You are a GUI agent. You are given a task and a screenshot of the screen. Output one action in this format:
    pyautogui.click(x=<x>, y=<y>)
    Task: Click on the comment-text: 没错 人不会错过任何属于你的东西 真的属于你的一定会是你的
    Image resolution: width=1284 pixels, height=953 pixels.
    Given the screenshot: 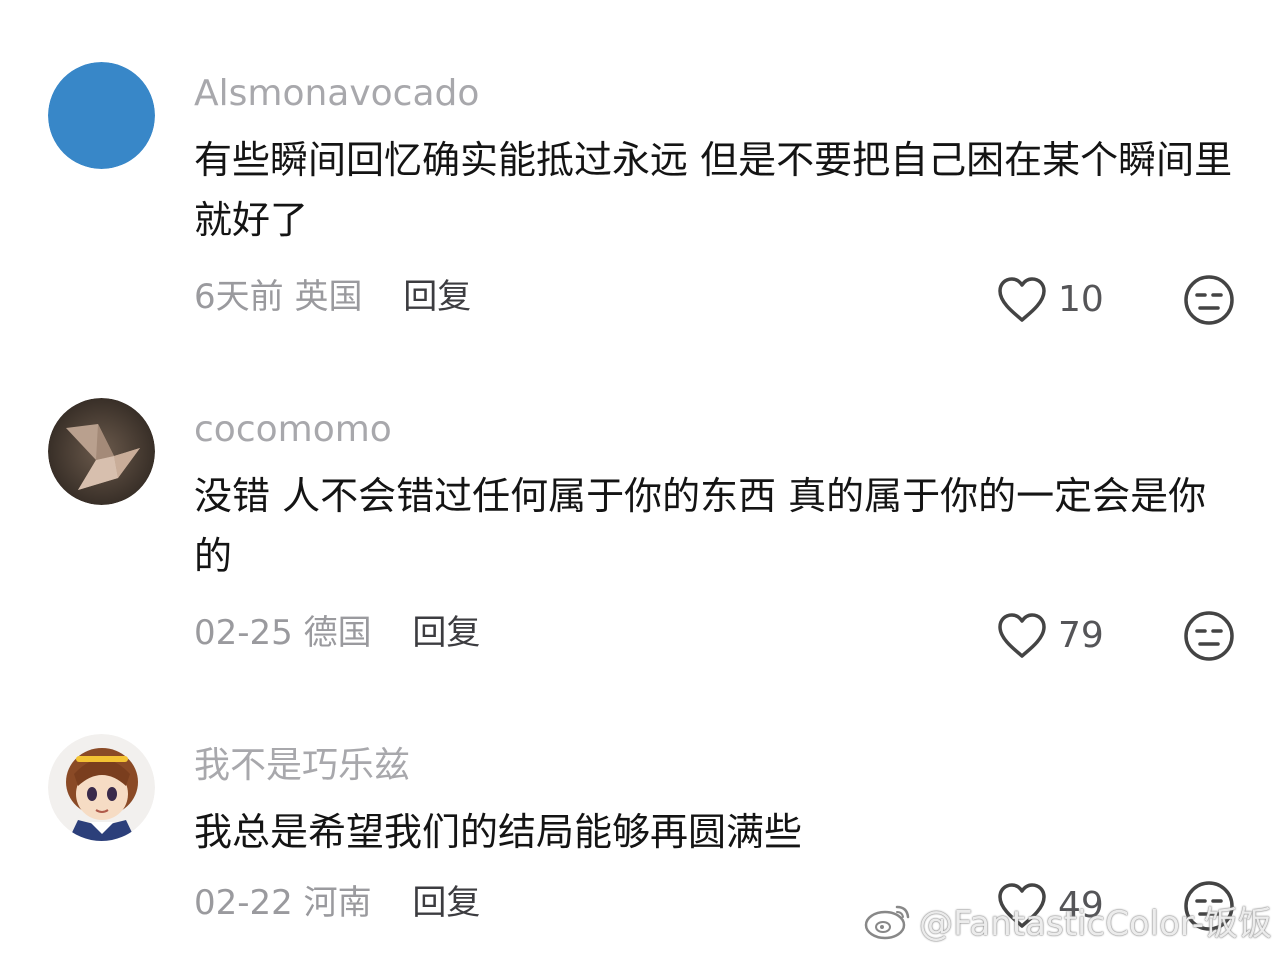 What is the action you would take?
    pyautogui.click(x=700, y=526)
    